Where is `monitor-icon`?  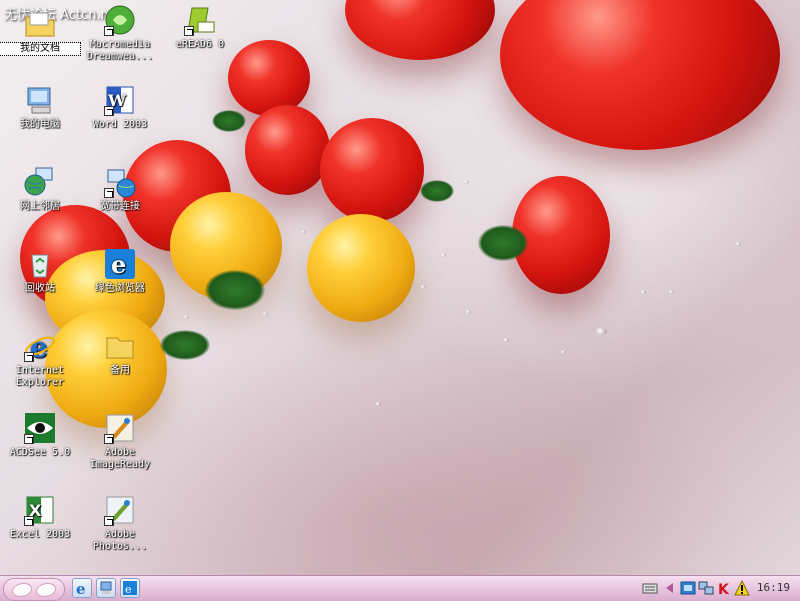 monitor-icon is located at coordinates (688, 588).